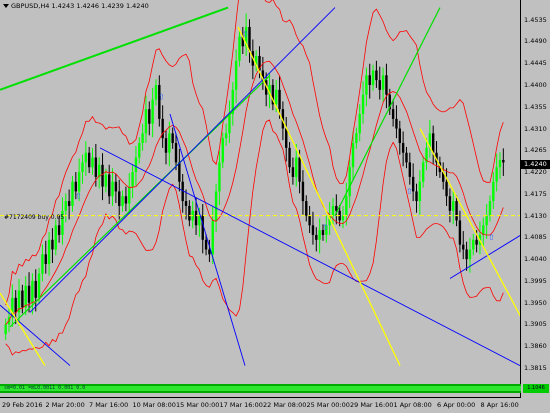 The image size is (550, 413). Describe the element at coordinates (88, 6) in the screenshot. I see `ohlc-high: 1.4246` at that location.